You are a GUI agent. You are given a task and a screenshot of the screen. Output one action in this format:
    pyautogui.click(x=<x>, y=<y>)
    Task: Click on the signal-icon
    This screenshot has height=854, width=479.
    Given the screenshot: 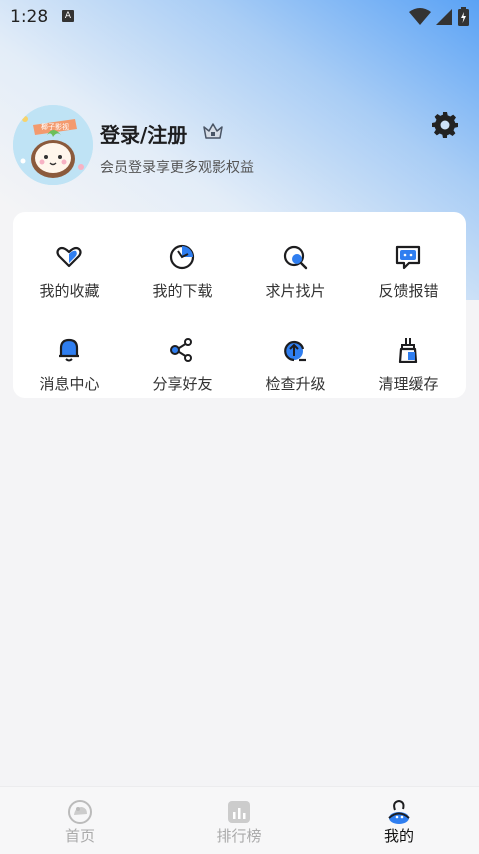 What is the action you would take?
    pyautogui.click(x=444, y=17)
    